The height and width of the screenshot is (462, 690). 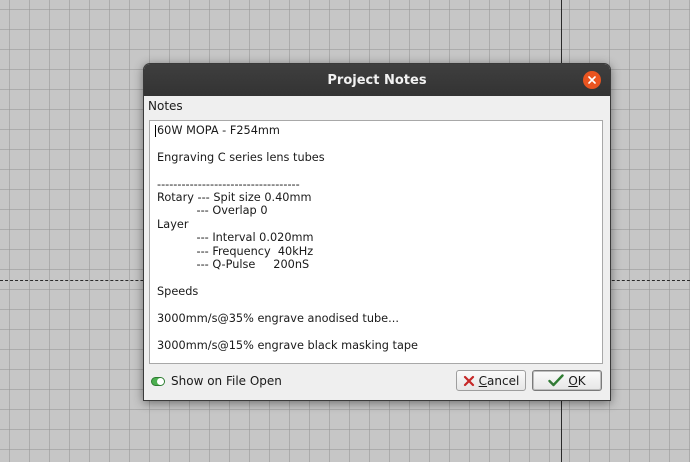 What do you see at coordinates (469, 381) in the screenshot?
I see `cancel-x-icon` at bounding box center [469, 381].